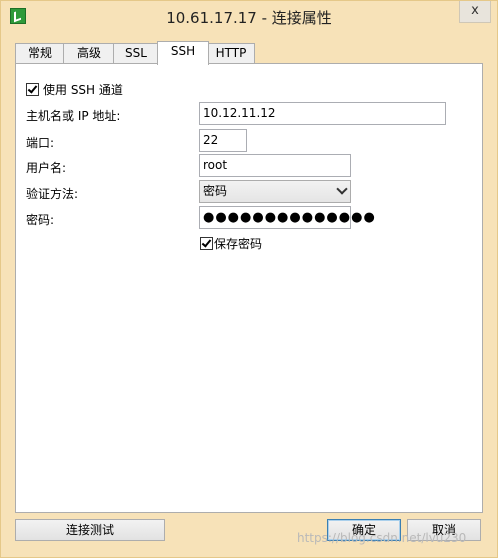  What do you see at coordinates (275, 191) in the screenshot?
I see `auth-method-select: 密码` at bounding box center [275, 191].